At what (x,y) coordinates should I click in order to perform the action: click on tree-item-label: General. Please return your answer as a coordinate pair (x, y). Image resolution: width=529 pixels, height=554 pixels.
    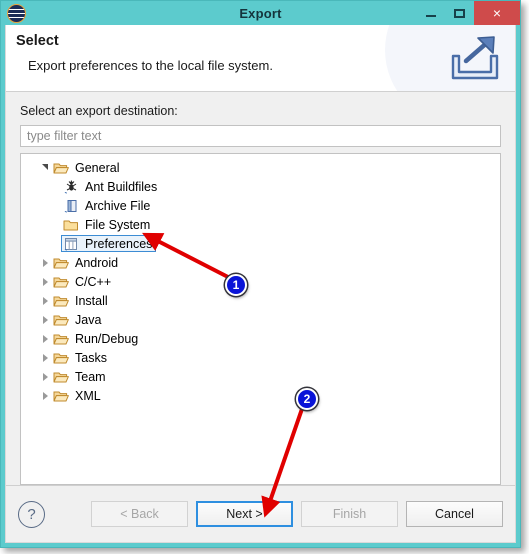
    Looking at the image, I should click on (97, 167).